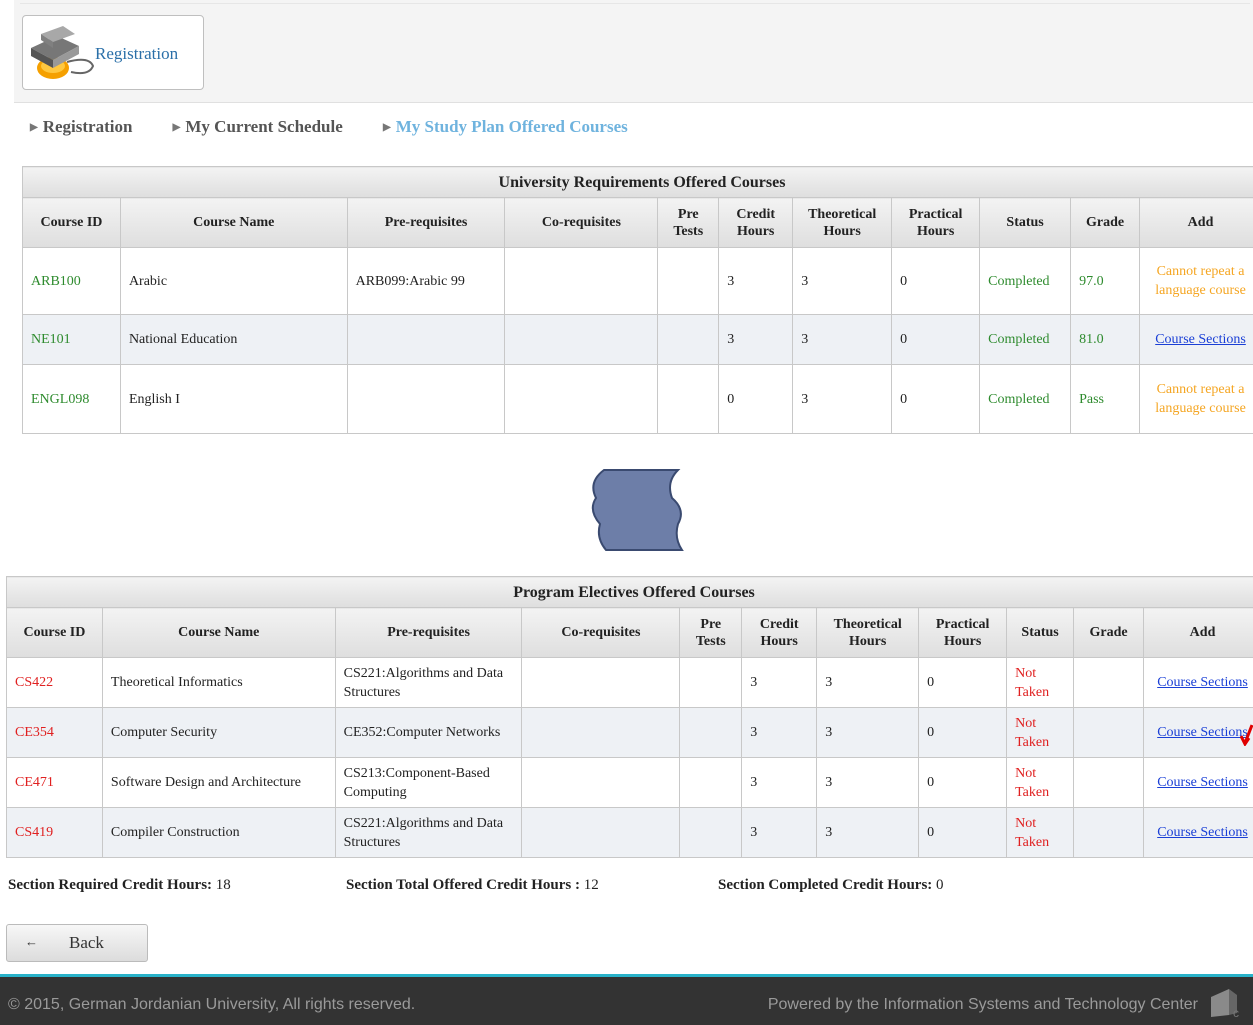 The height and width of the screenshot is (1025, 1253). What do you see at coordinates (1040, 632) in the screenshot?
I see `column-header-status: Status` at bounding box center [1040, 632].